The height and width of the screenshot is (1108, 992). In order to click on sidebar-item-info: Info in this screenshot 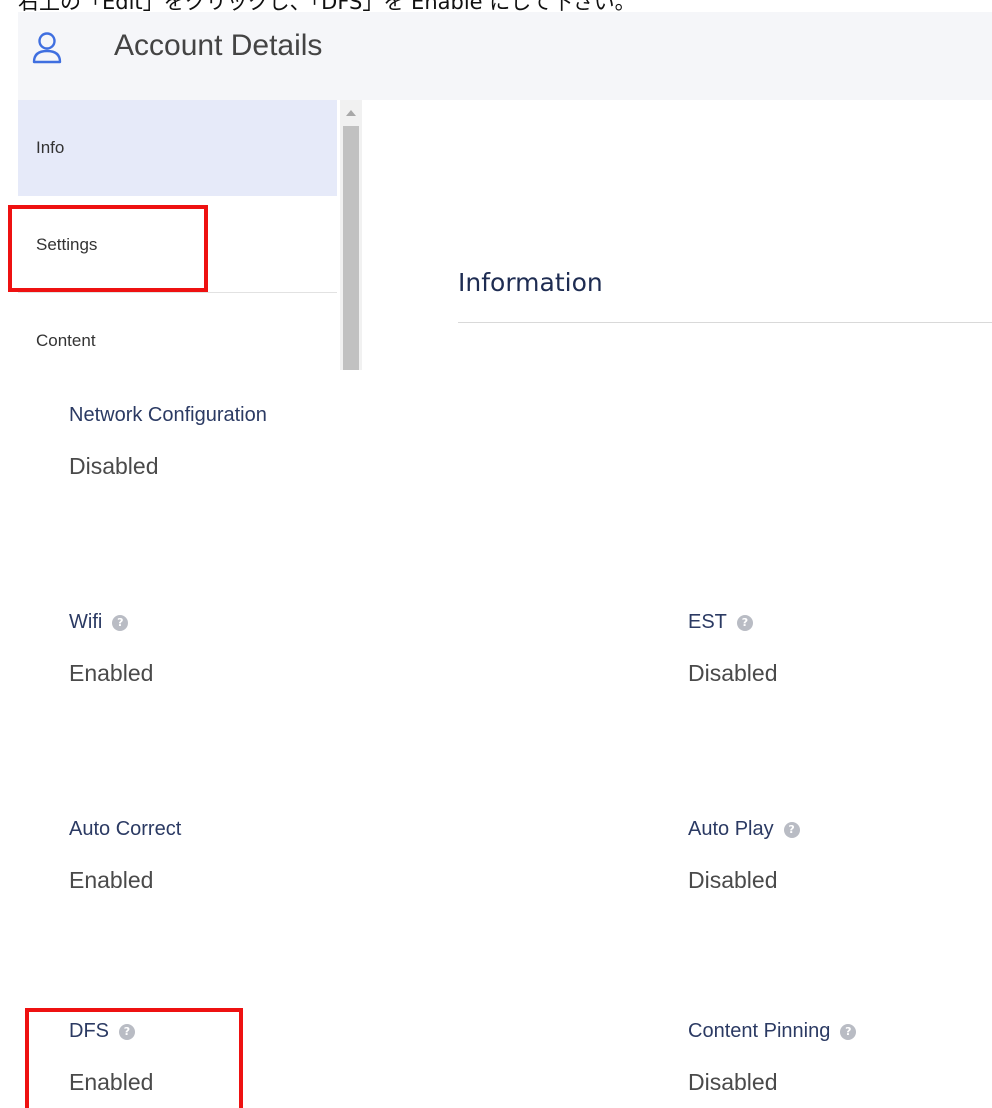, I will do `click(177, 148)`.